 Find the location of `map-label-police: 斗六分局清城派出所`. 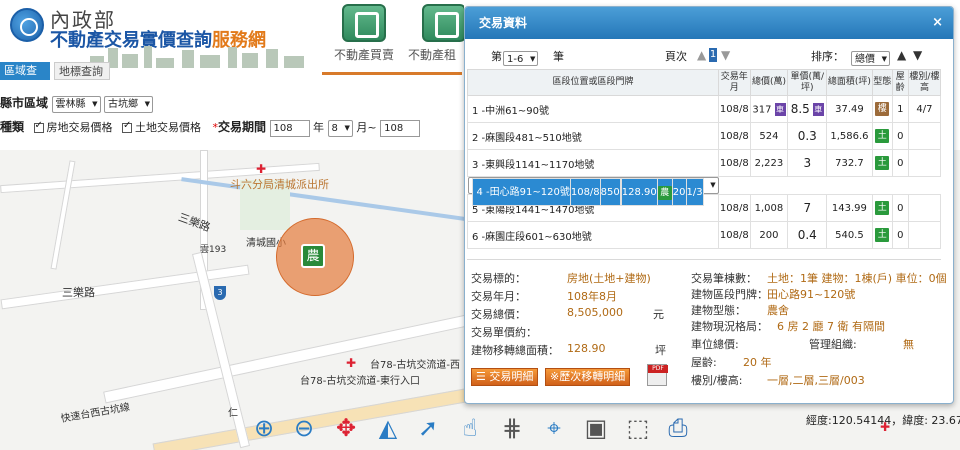

map-label-police: 斗六分局清城派出所 is located at coordinates (279, 184).